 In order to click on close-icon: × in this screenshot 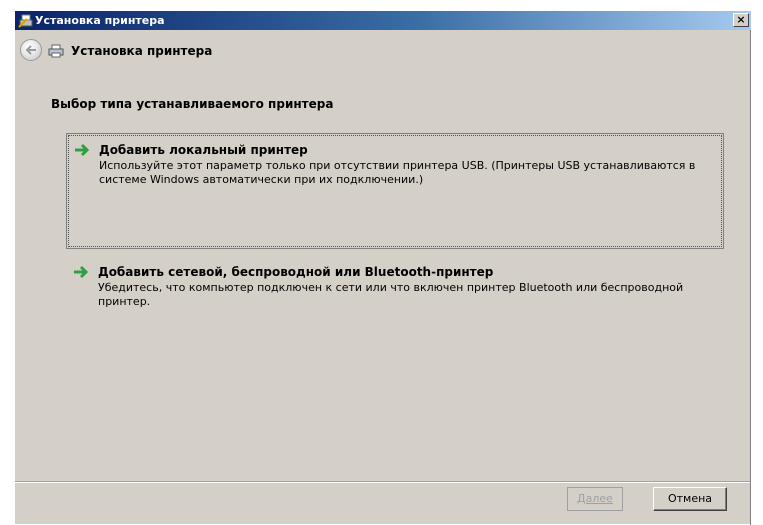, I will do `click(741, 19)`.